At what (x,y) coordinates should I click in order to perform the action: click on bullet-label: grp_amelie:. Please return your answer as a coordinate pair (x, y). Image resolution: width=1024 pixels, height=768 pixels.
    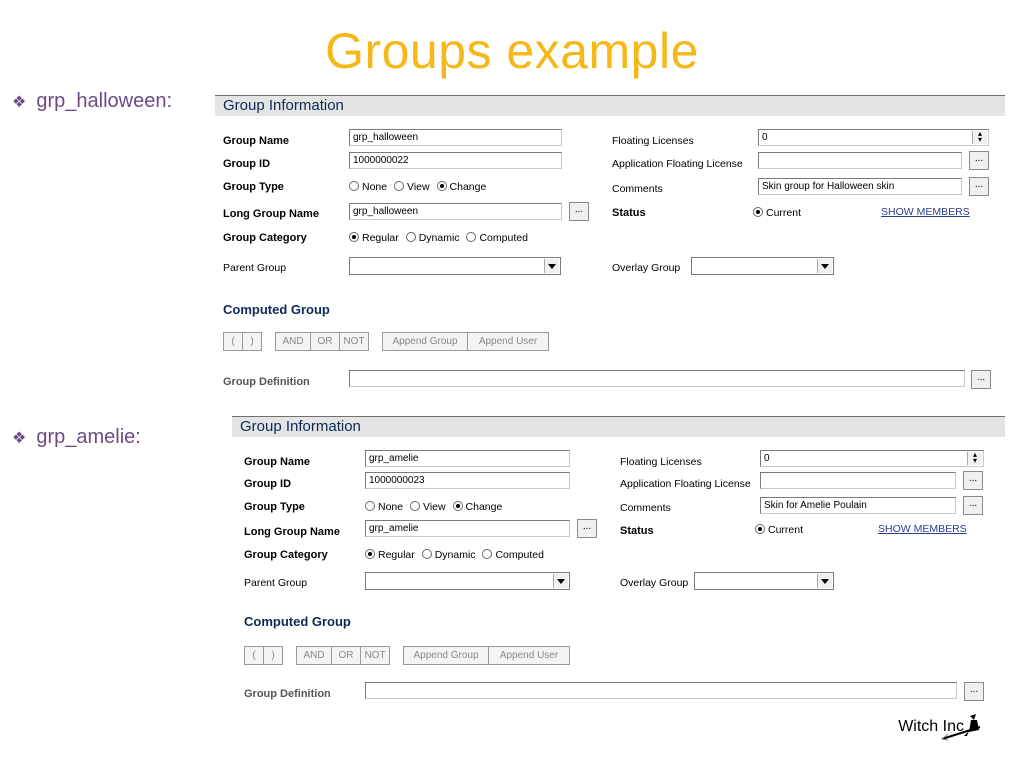
    Looking at the image, I should click on (88, 437).